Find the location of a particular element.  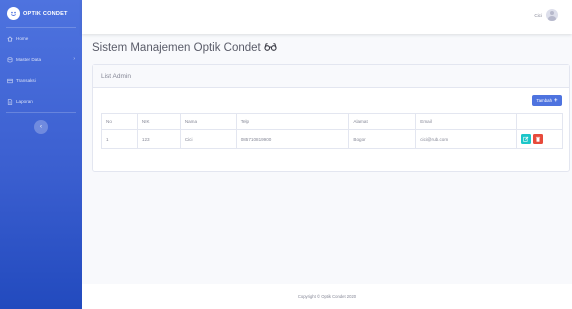

footer: Copyright © Optik Condet 2020 is located at coordinates (327, 296).